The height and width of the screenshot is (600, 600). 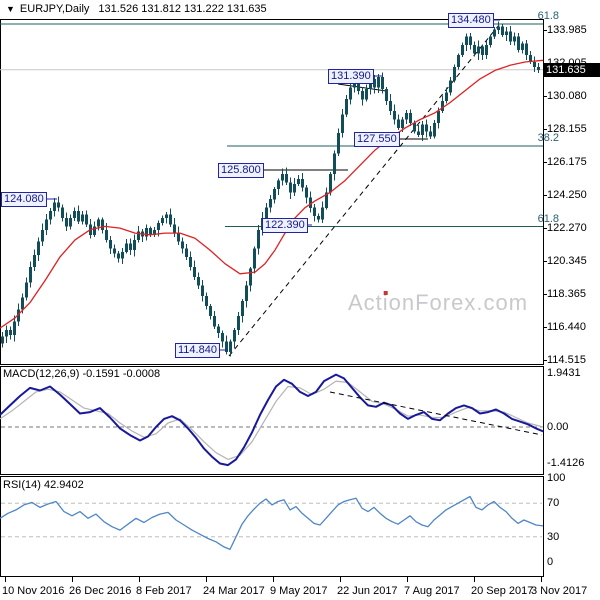 I want to click on ohlc-values: 131.526 131.812 131.222 131.635, so click(x=182, y=9).